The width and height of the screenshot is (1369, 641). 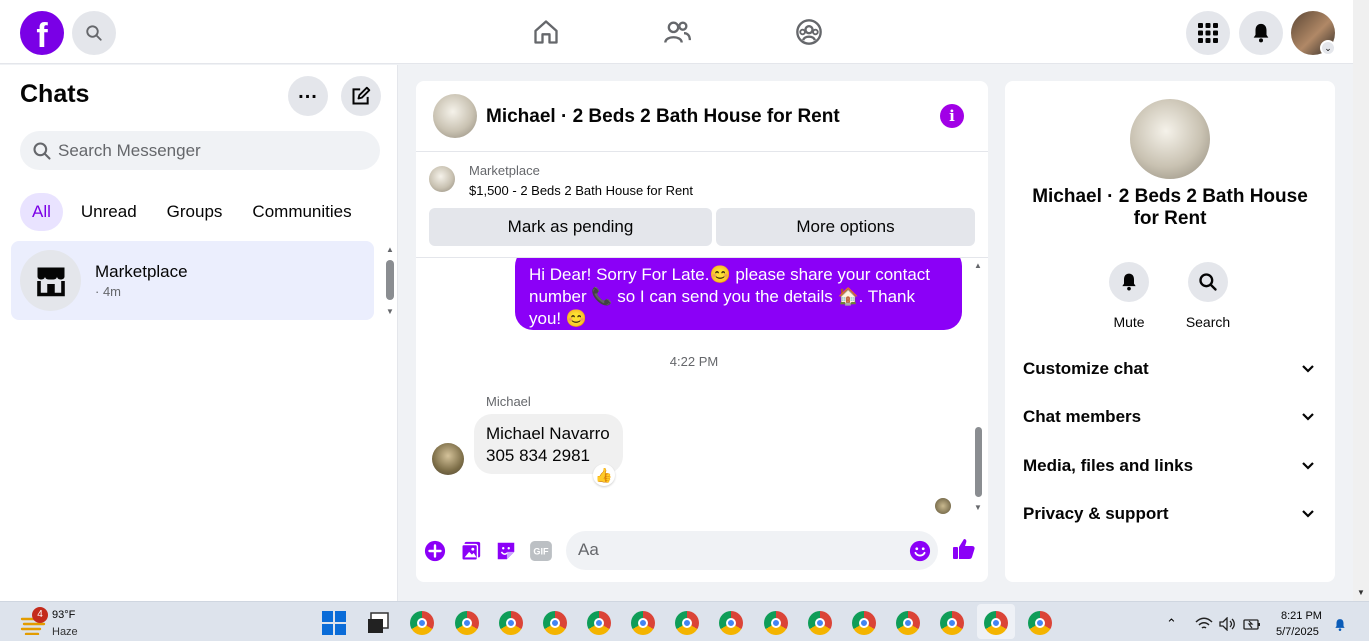 I want to click on emoji-icon, so click(x=920, y=551).